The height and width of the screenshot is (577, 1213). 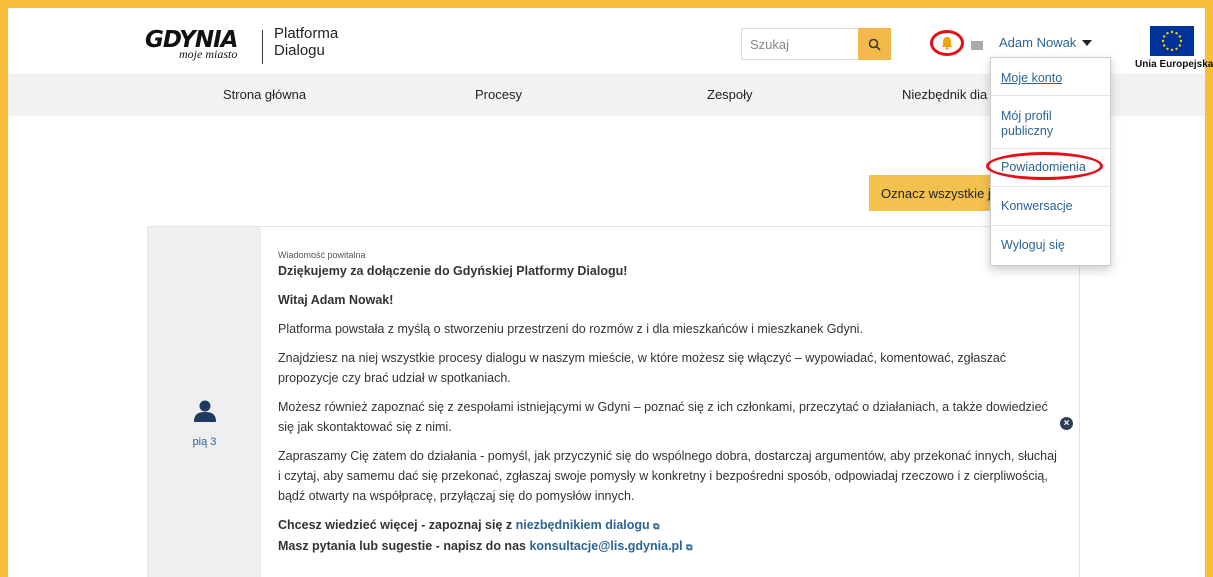 I want to click on bell-icon, so click(x=947, y=43).